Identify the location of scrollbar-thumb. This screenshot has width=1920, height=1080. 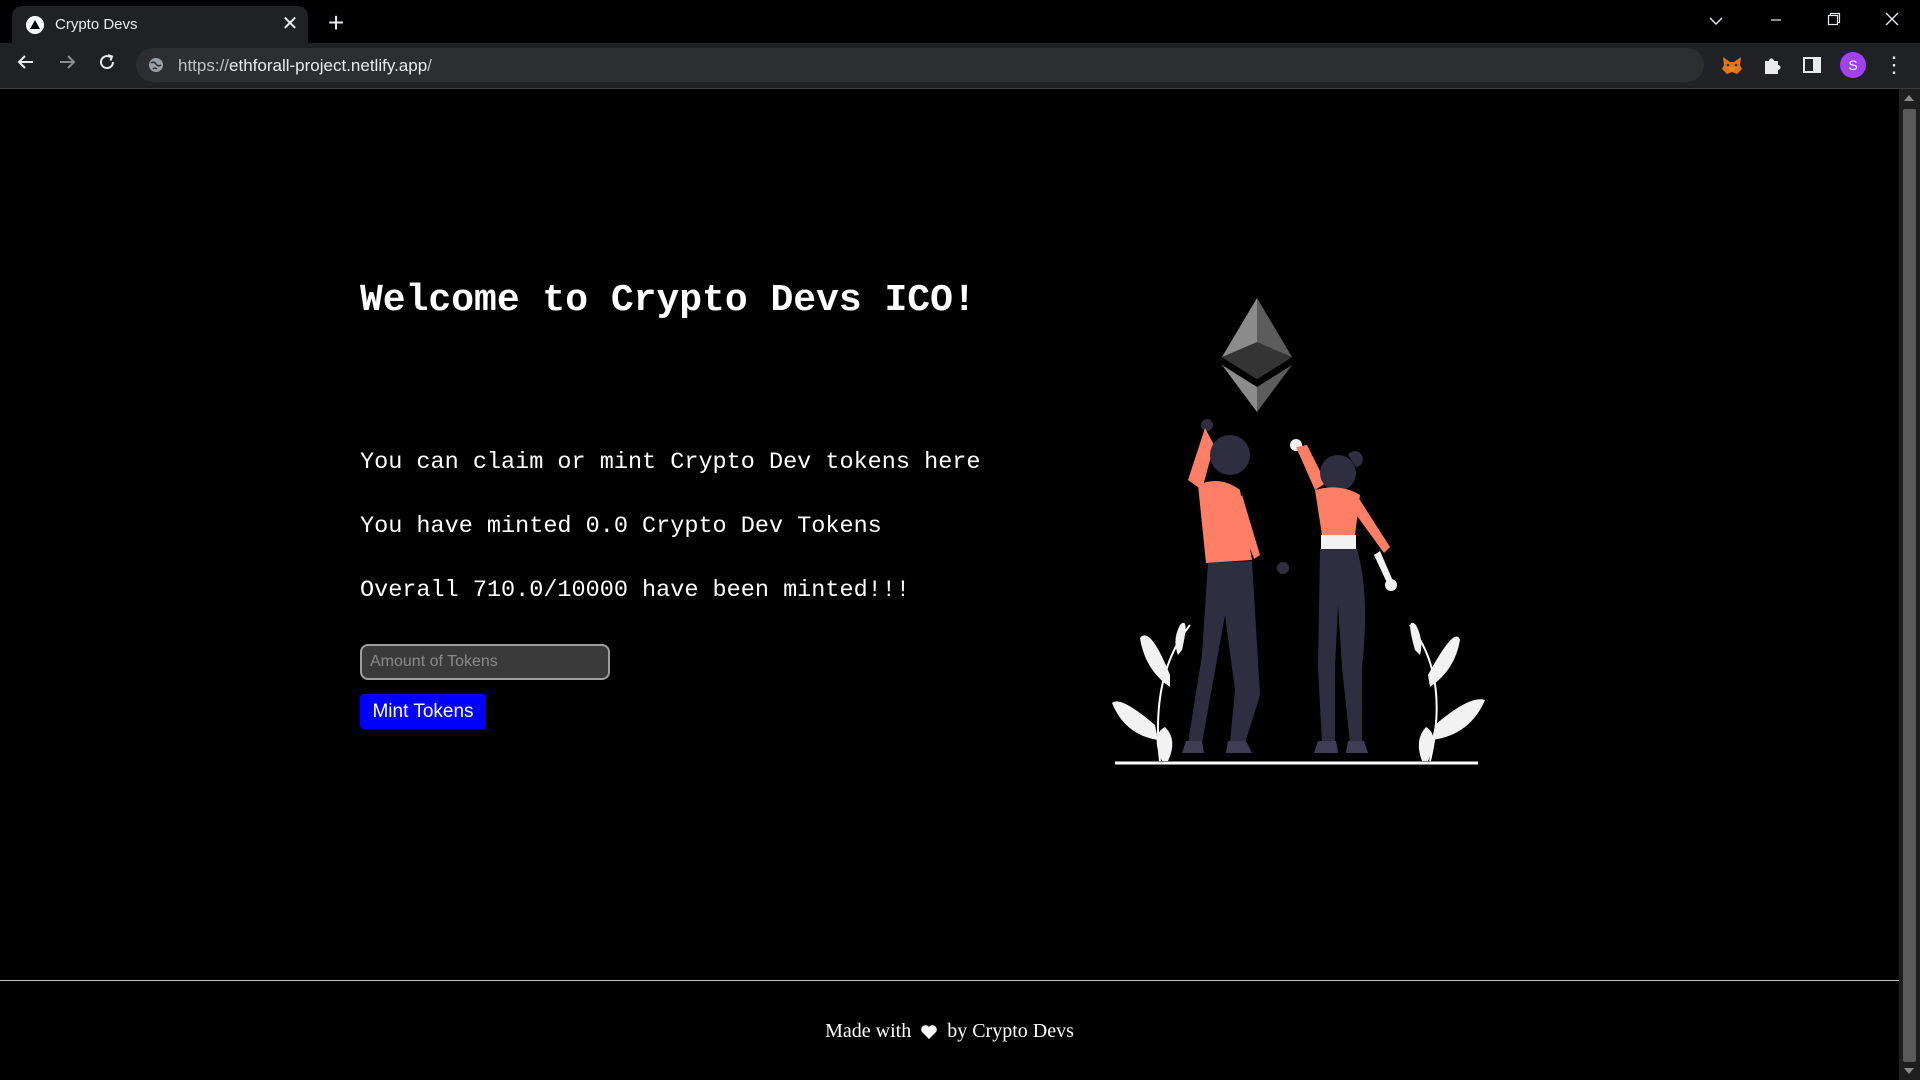
(1909, 585).